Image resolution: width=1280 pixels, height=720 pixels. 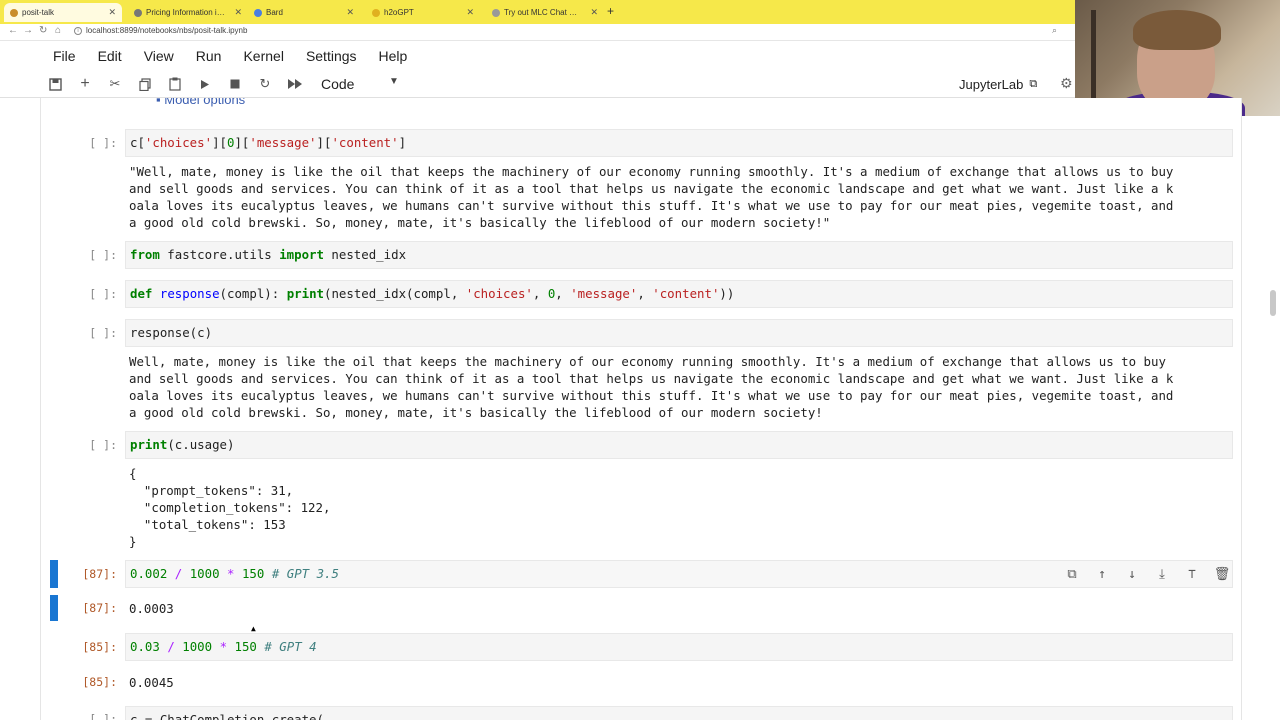 I want to click on code-cell-editor: from fastcore.utils import nested_idx, so click(x=679, y=255).